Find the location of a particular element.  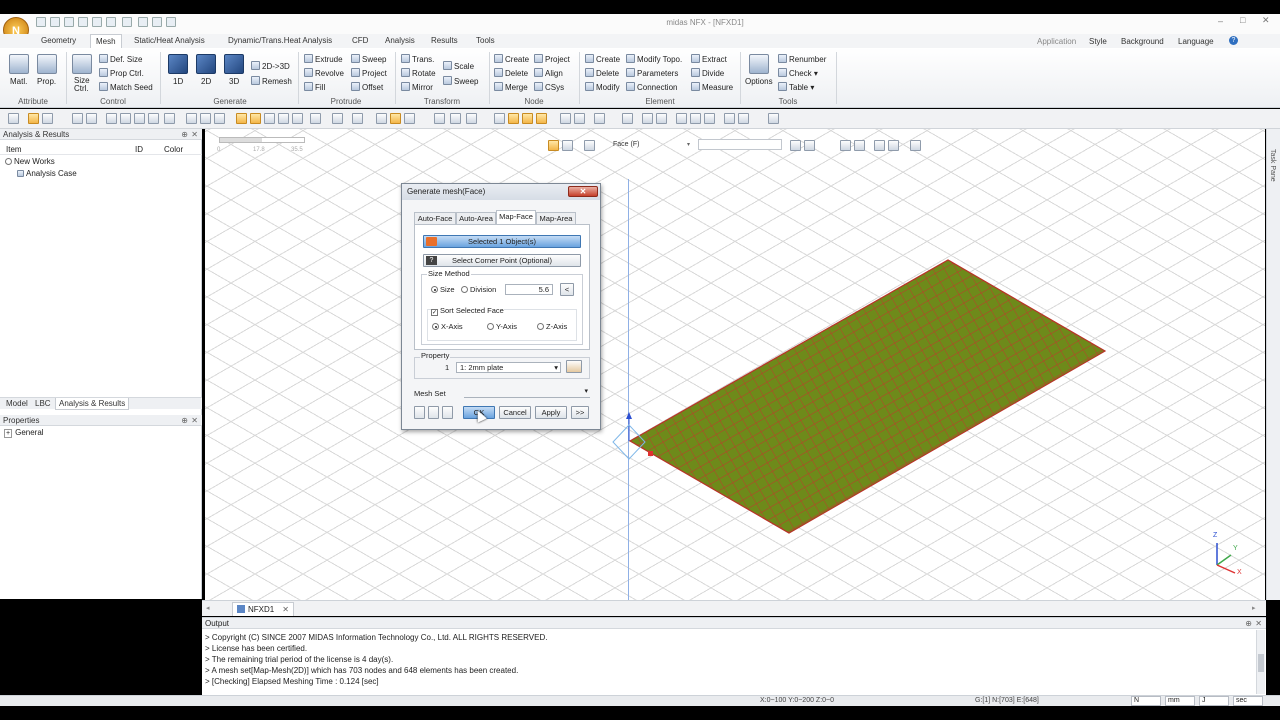

tab-auto-area: Auto-Area is located at coordinates (476, 218).